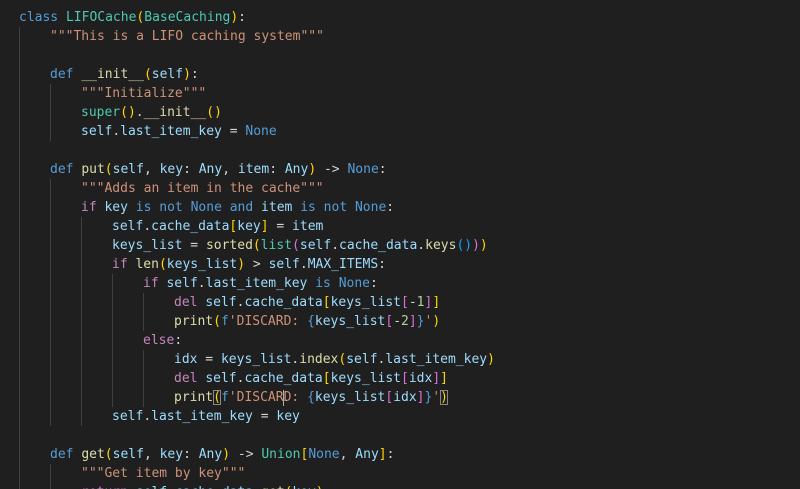 This screenshot has width=800, height=489. What do you see at coordinates (194, 397) in the screenshot?
I see `code-token: print` at bounding box center [194, 397].